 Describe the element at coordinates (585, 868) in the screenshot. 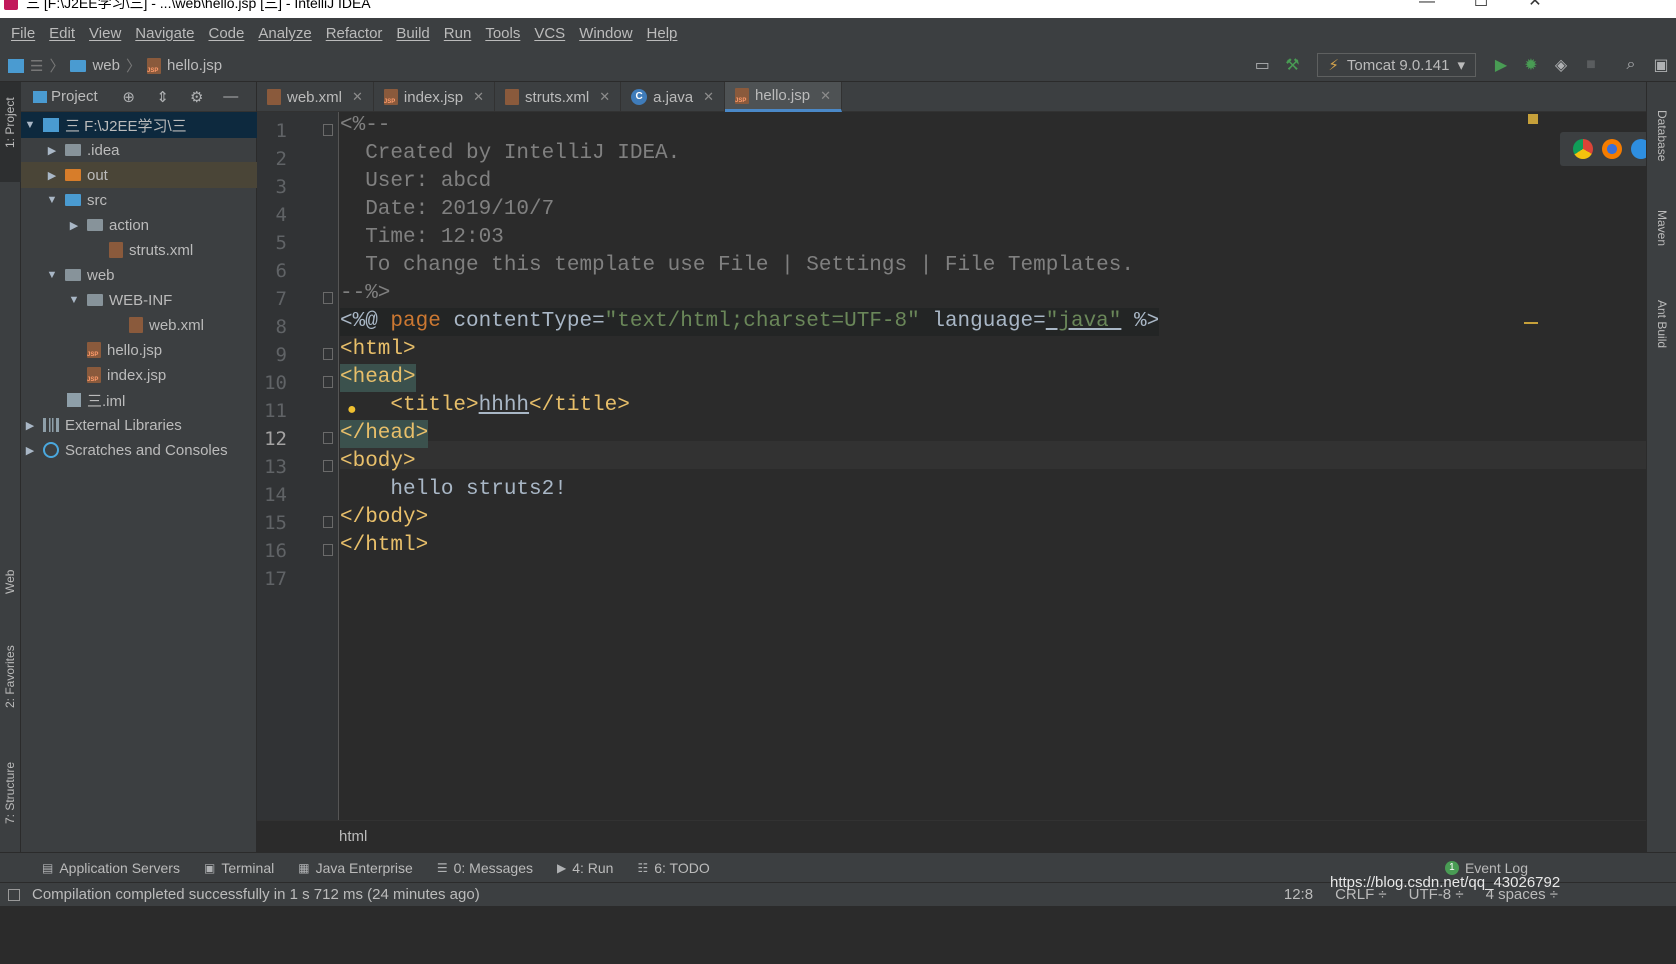

I see `tool-tab-run: ▶ 4: Run` at that location.